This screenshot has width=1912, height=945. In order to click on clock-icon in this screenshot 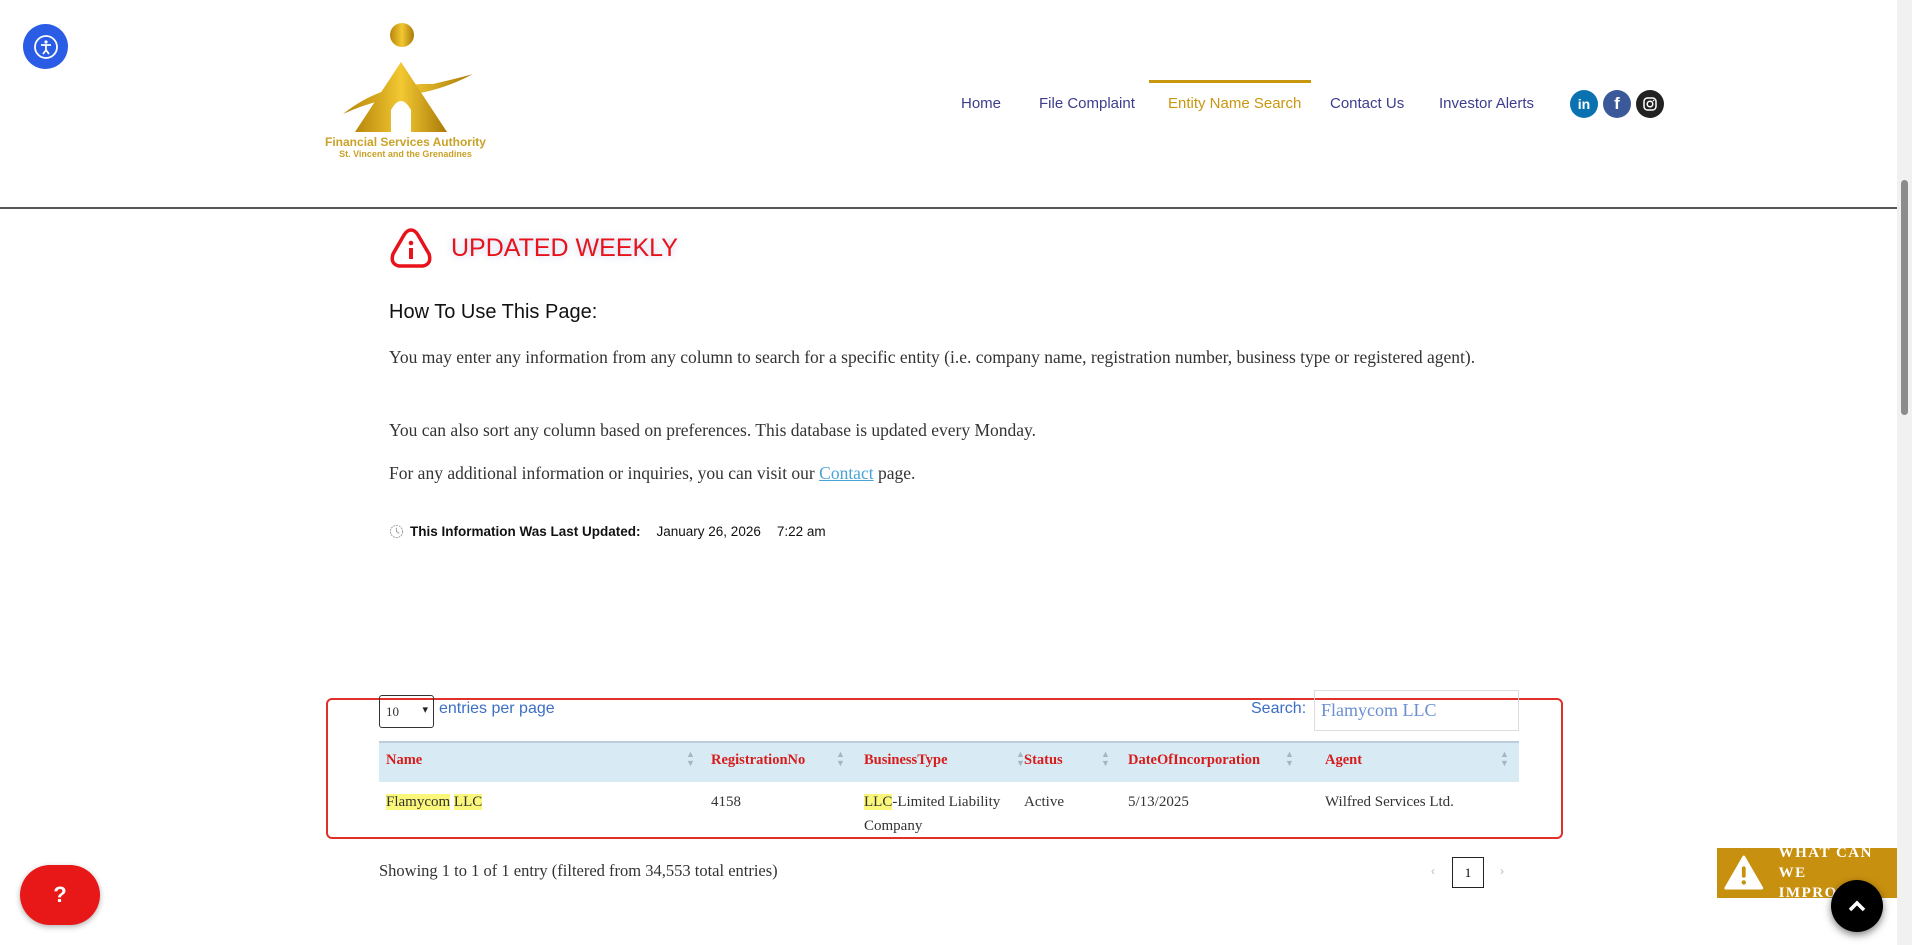, I will do `click(396, 531)`.